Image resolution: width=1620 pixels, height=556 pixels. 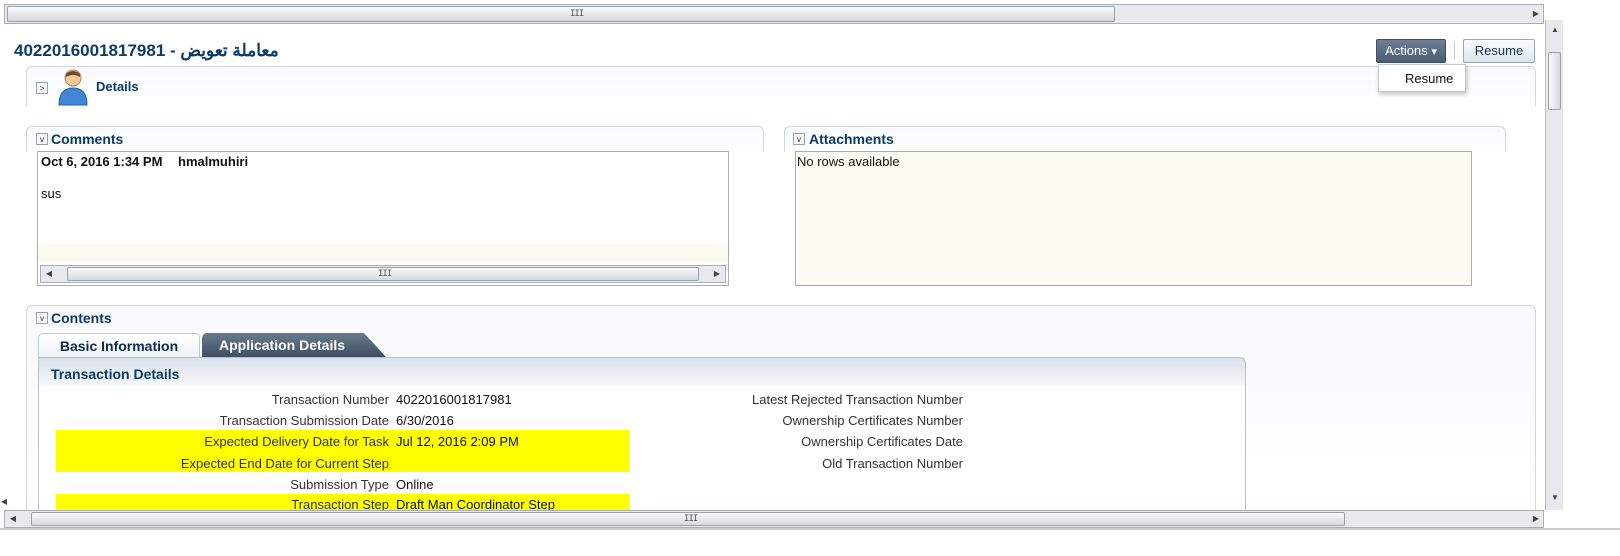 What do you see at coordinates (857, 399) in the screenshot?
I see `field-label-latest-rejected-number: Latest Rejected Transaction Number` at bounding box center [857, 399].